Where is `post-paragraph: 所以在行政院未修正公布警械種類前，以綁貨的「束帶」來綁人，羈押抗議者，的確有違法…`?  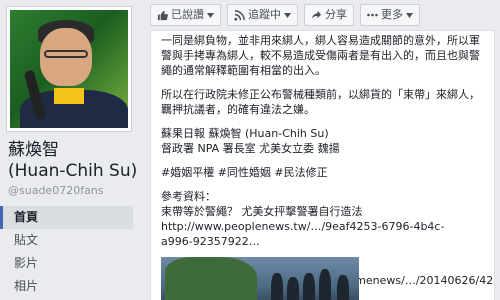 post-paragraph: 所以在行政院未修正公布警械種類前，以綁貨的「束帶」來綁人，羈押抗議者，的確有違法… is located at coordinates (320, 102).